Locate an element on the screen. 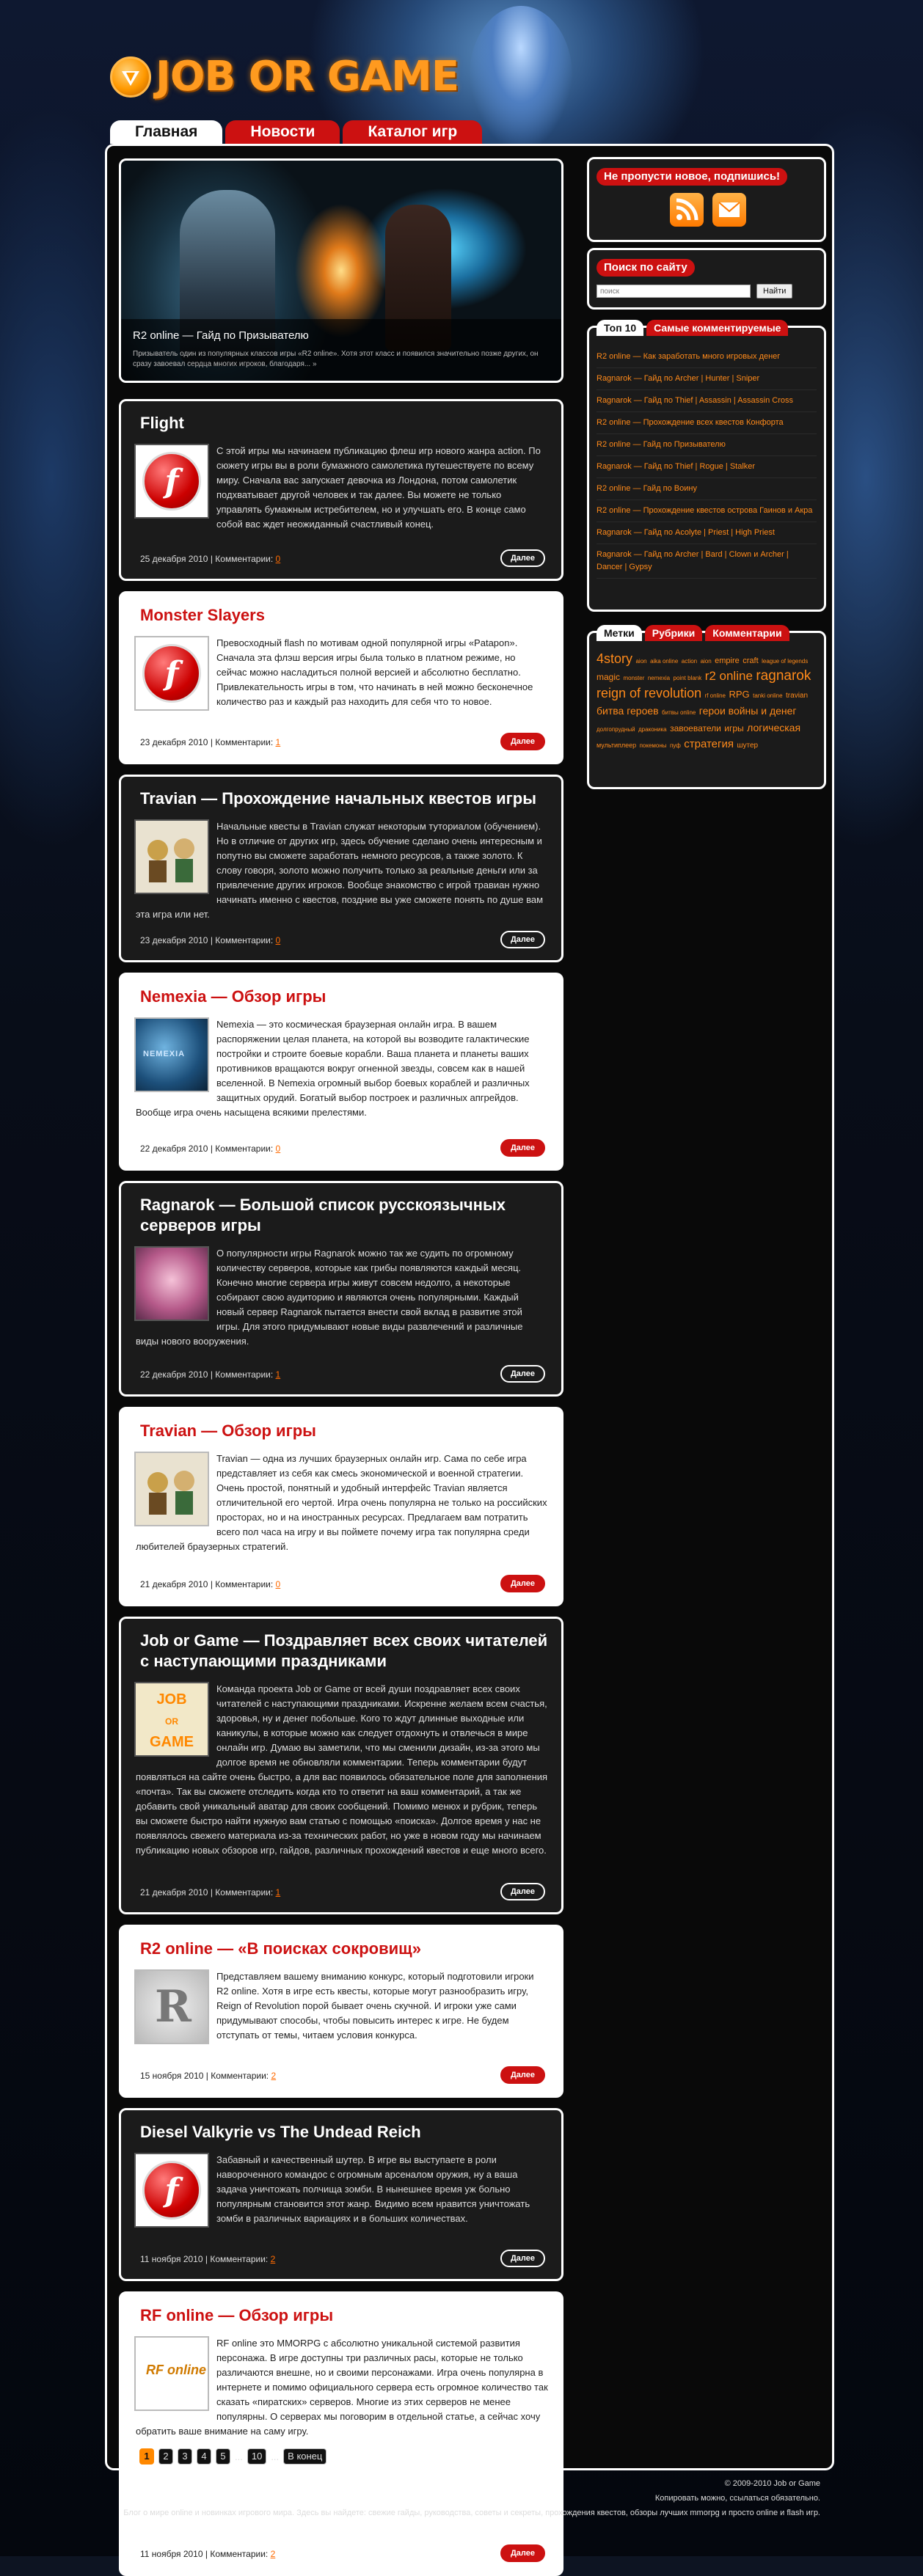 This screenshot has height=2576, width=923. tag-link: пуф is located at coordinates (675, 745).